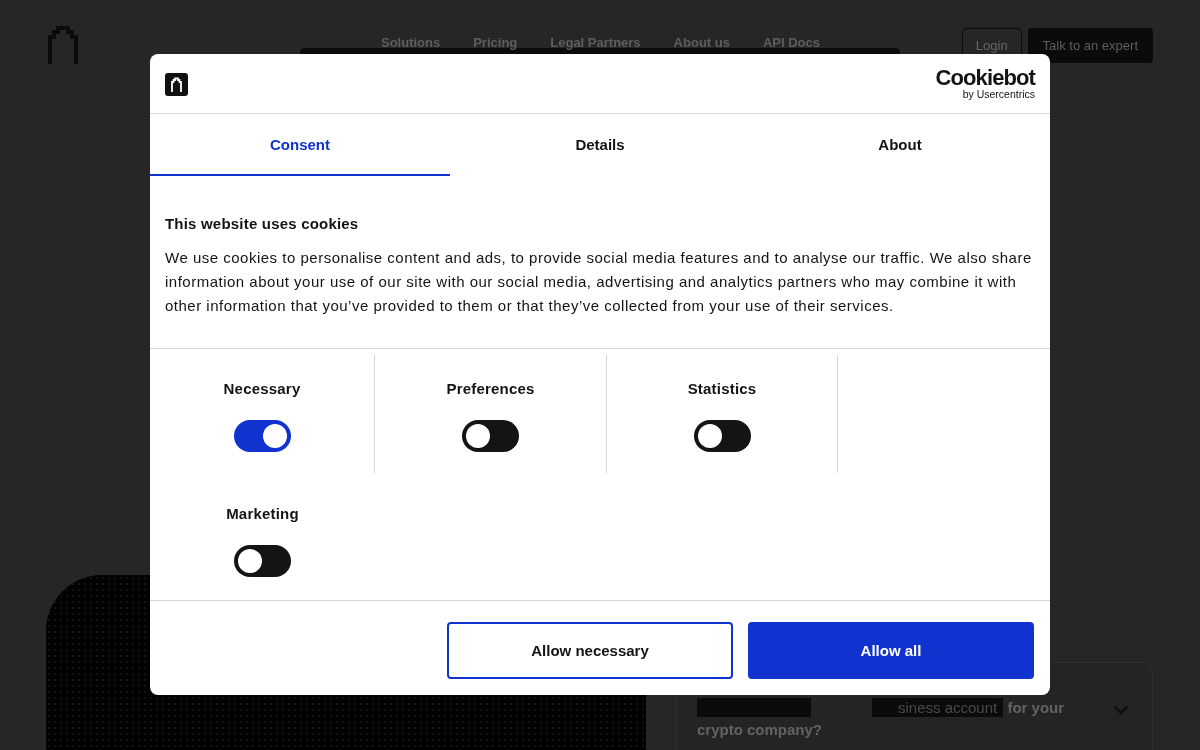 This screenshot has height=750, width=1200. Describe the element at coordinates (411, 42) in the screenshot. I see `nav-link: Solutions` at that location.